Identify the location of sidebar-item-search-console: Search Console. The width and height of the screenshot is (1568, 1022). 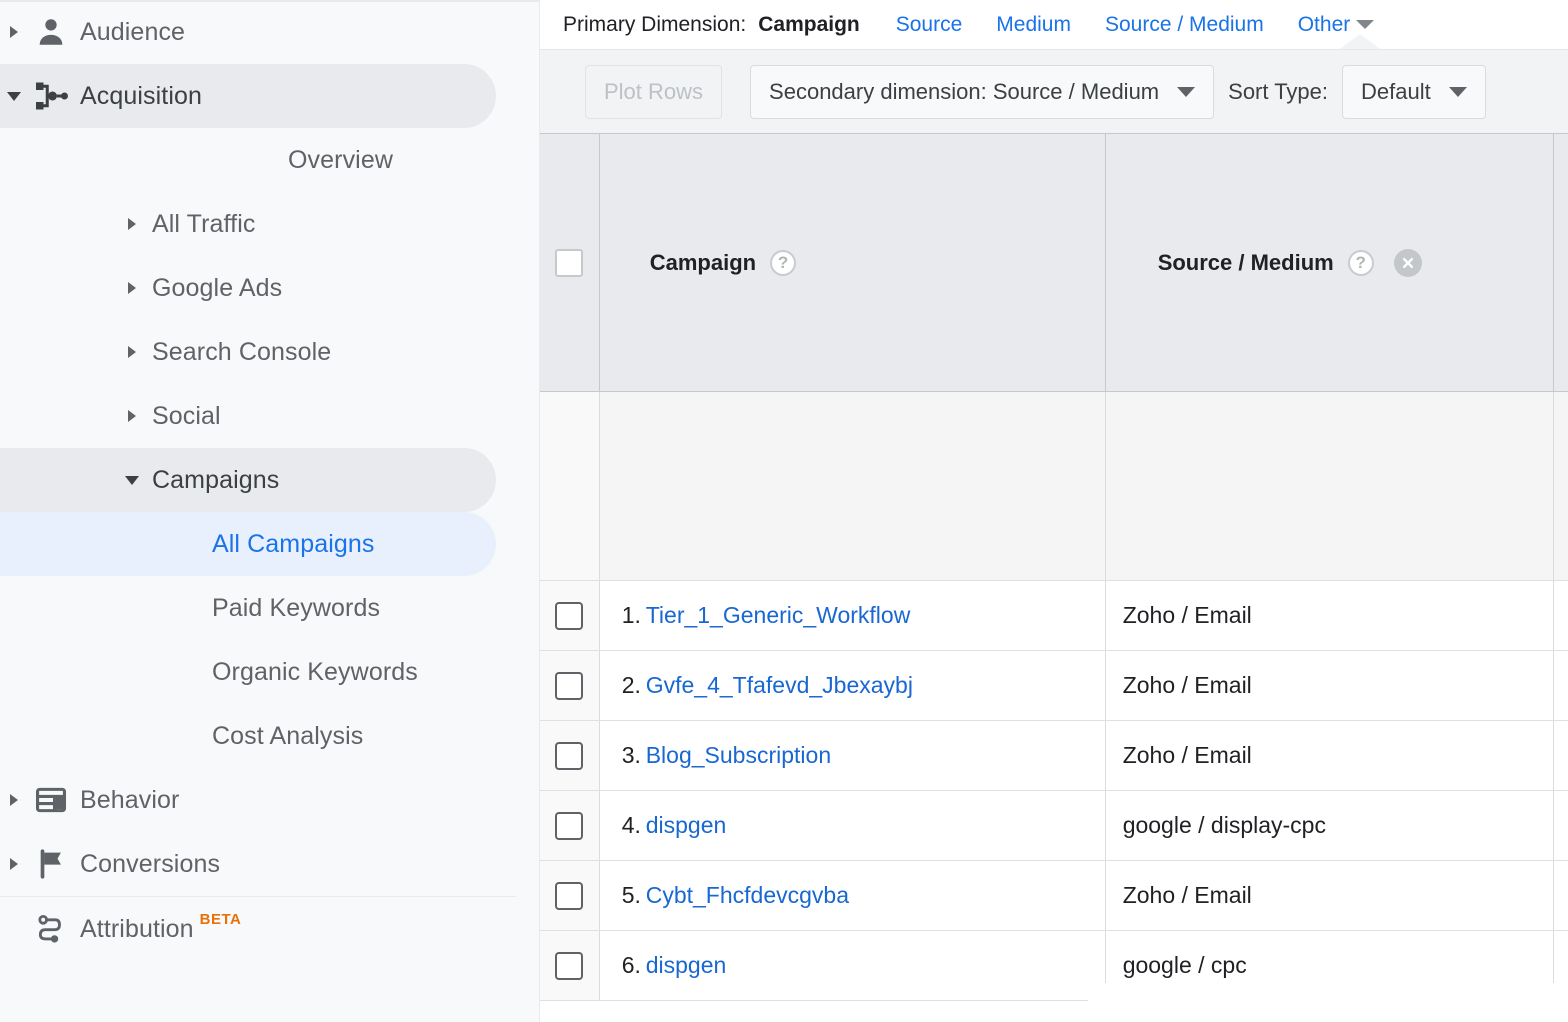
(248, 352).